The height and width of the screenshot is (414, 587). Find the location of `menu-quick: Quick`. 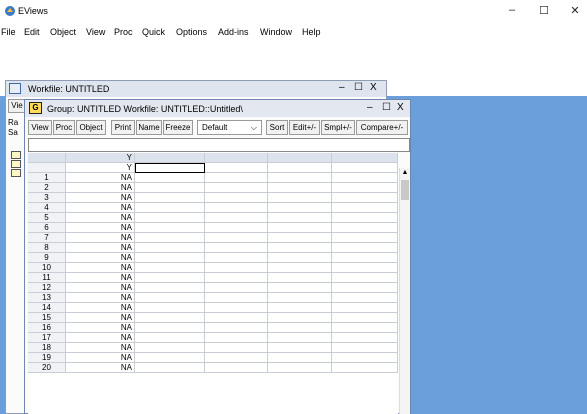

menu-quick: Quick is located at coordinates (153, 32).